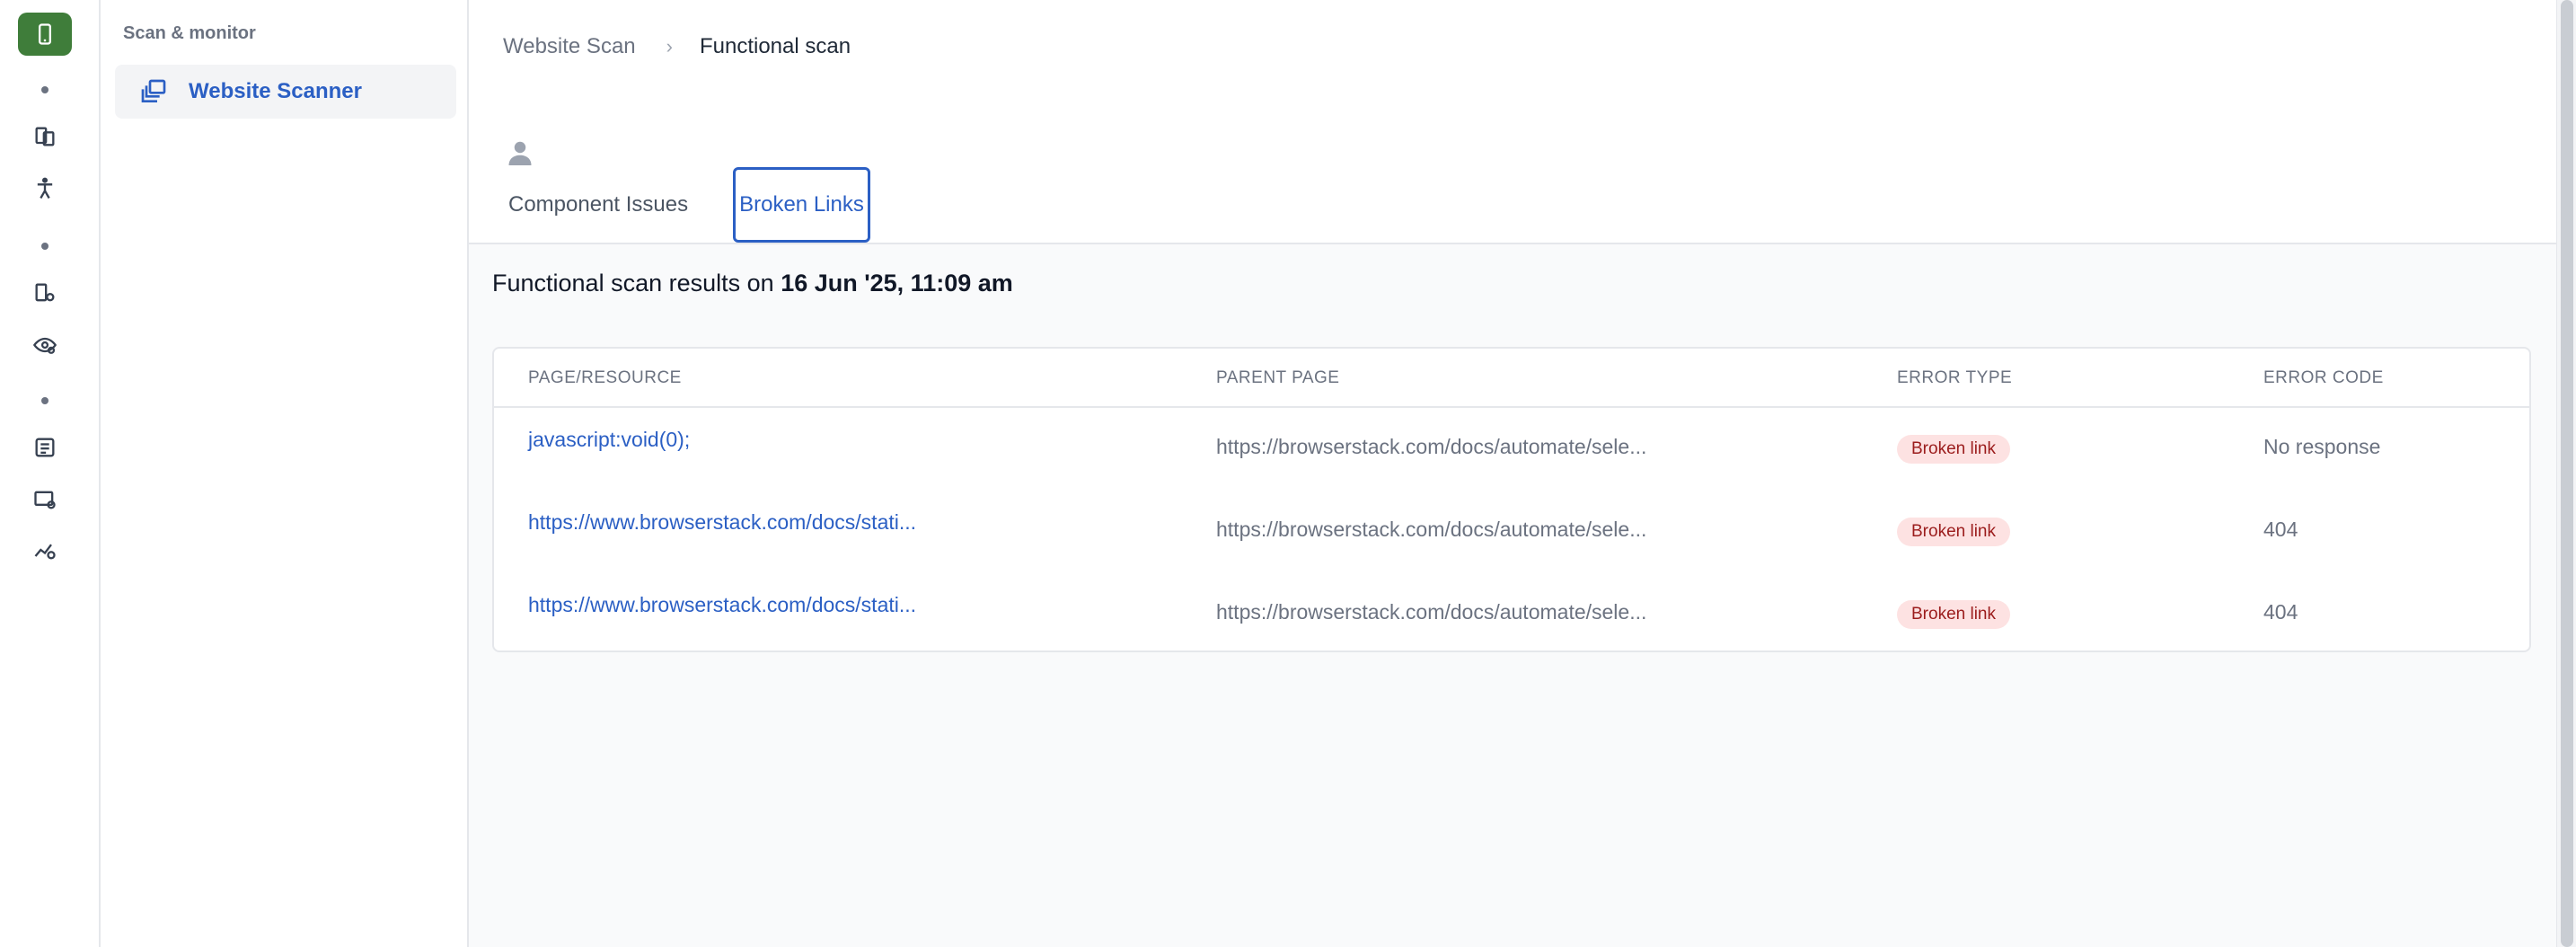 The height and width of the screenshot is (947, 2576). What do you see at coordinates (897, 283) in the screenshot?
I see `results-date: 16 Jun '25, 11:09 am` at bounding box center [897, 283].